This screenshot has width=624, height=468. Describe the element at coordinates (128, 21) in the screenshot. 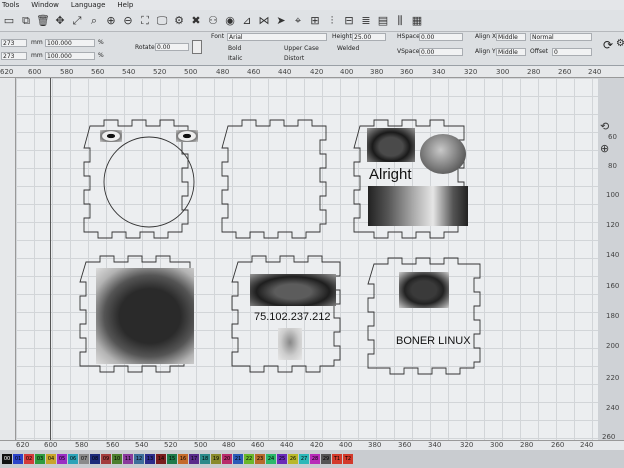

I see `zoom-out-icon: ⊖` at that location.